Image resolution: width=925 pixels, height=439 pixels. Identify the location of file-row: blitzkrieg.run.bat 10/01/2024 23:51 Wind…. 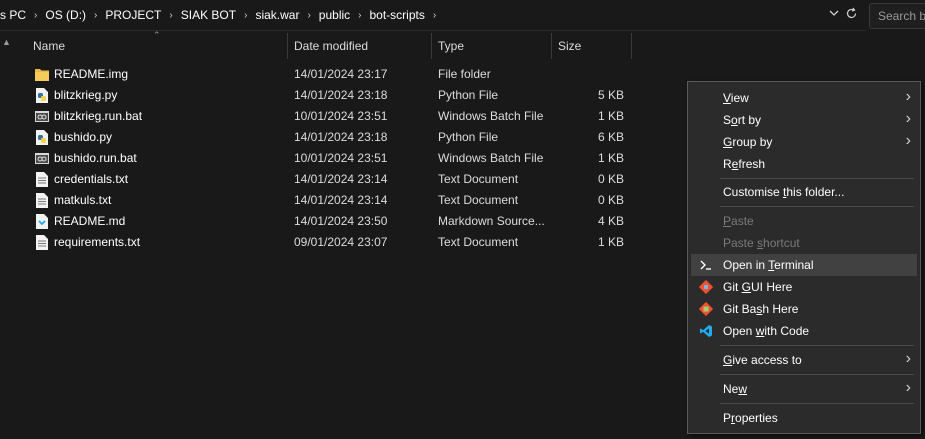
(340, 116).